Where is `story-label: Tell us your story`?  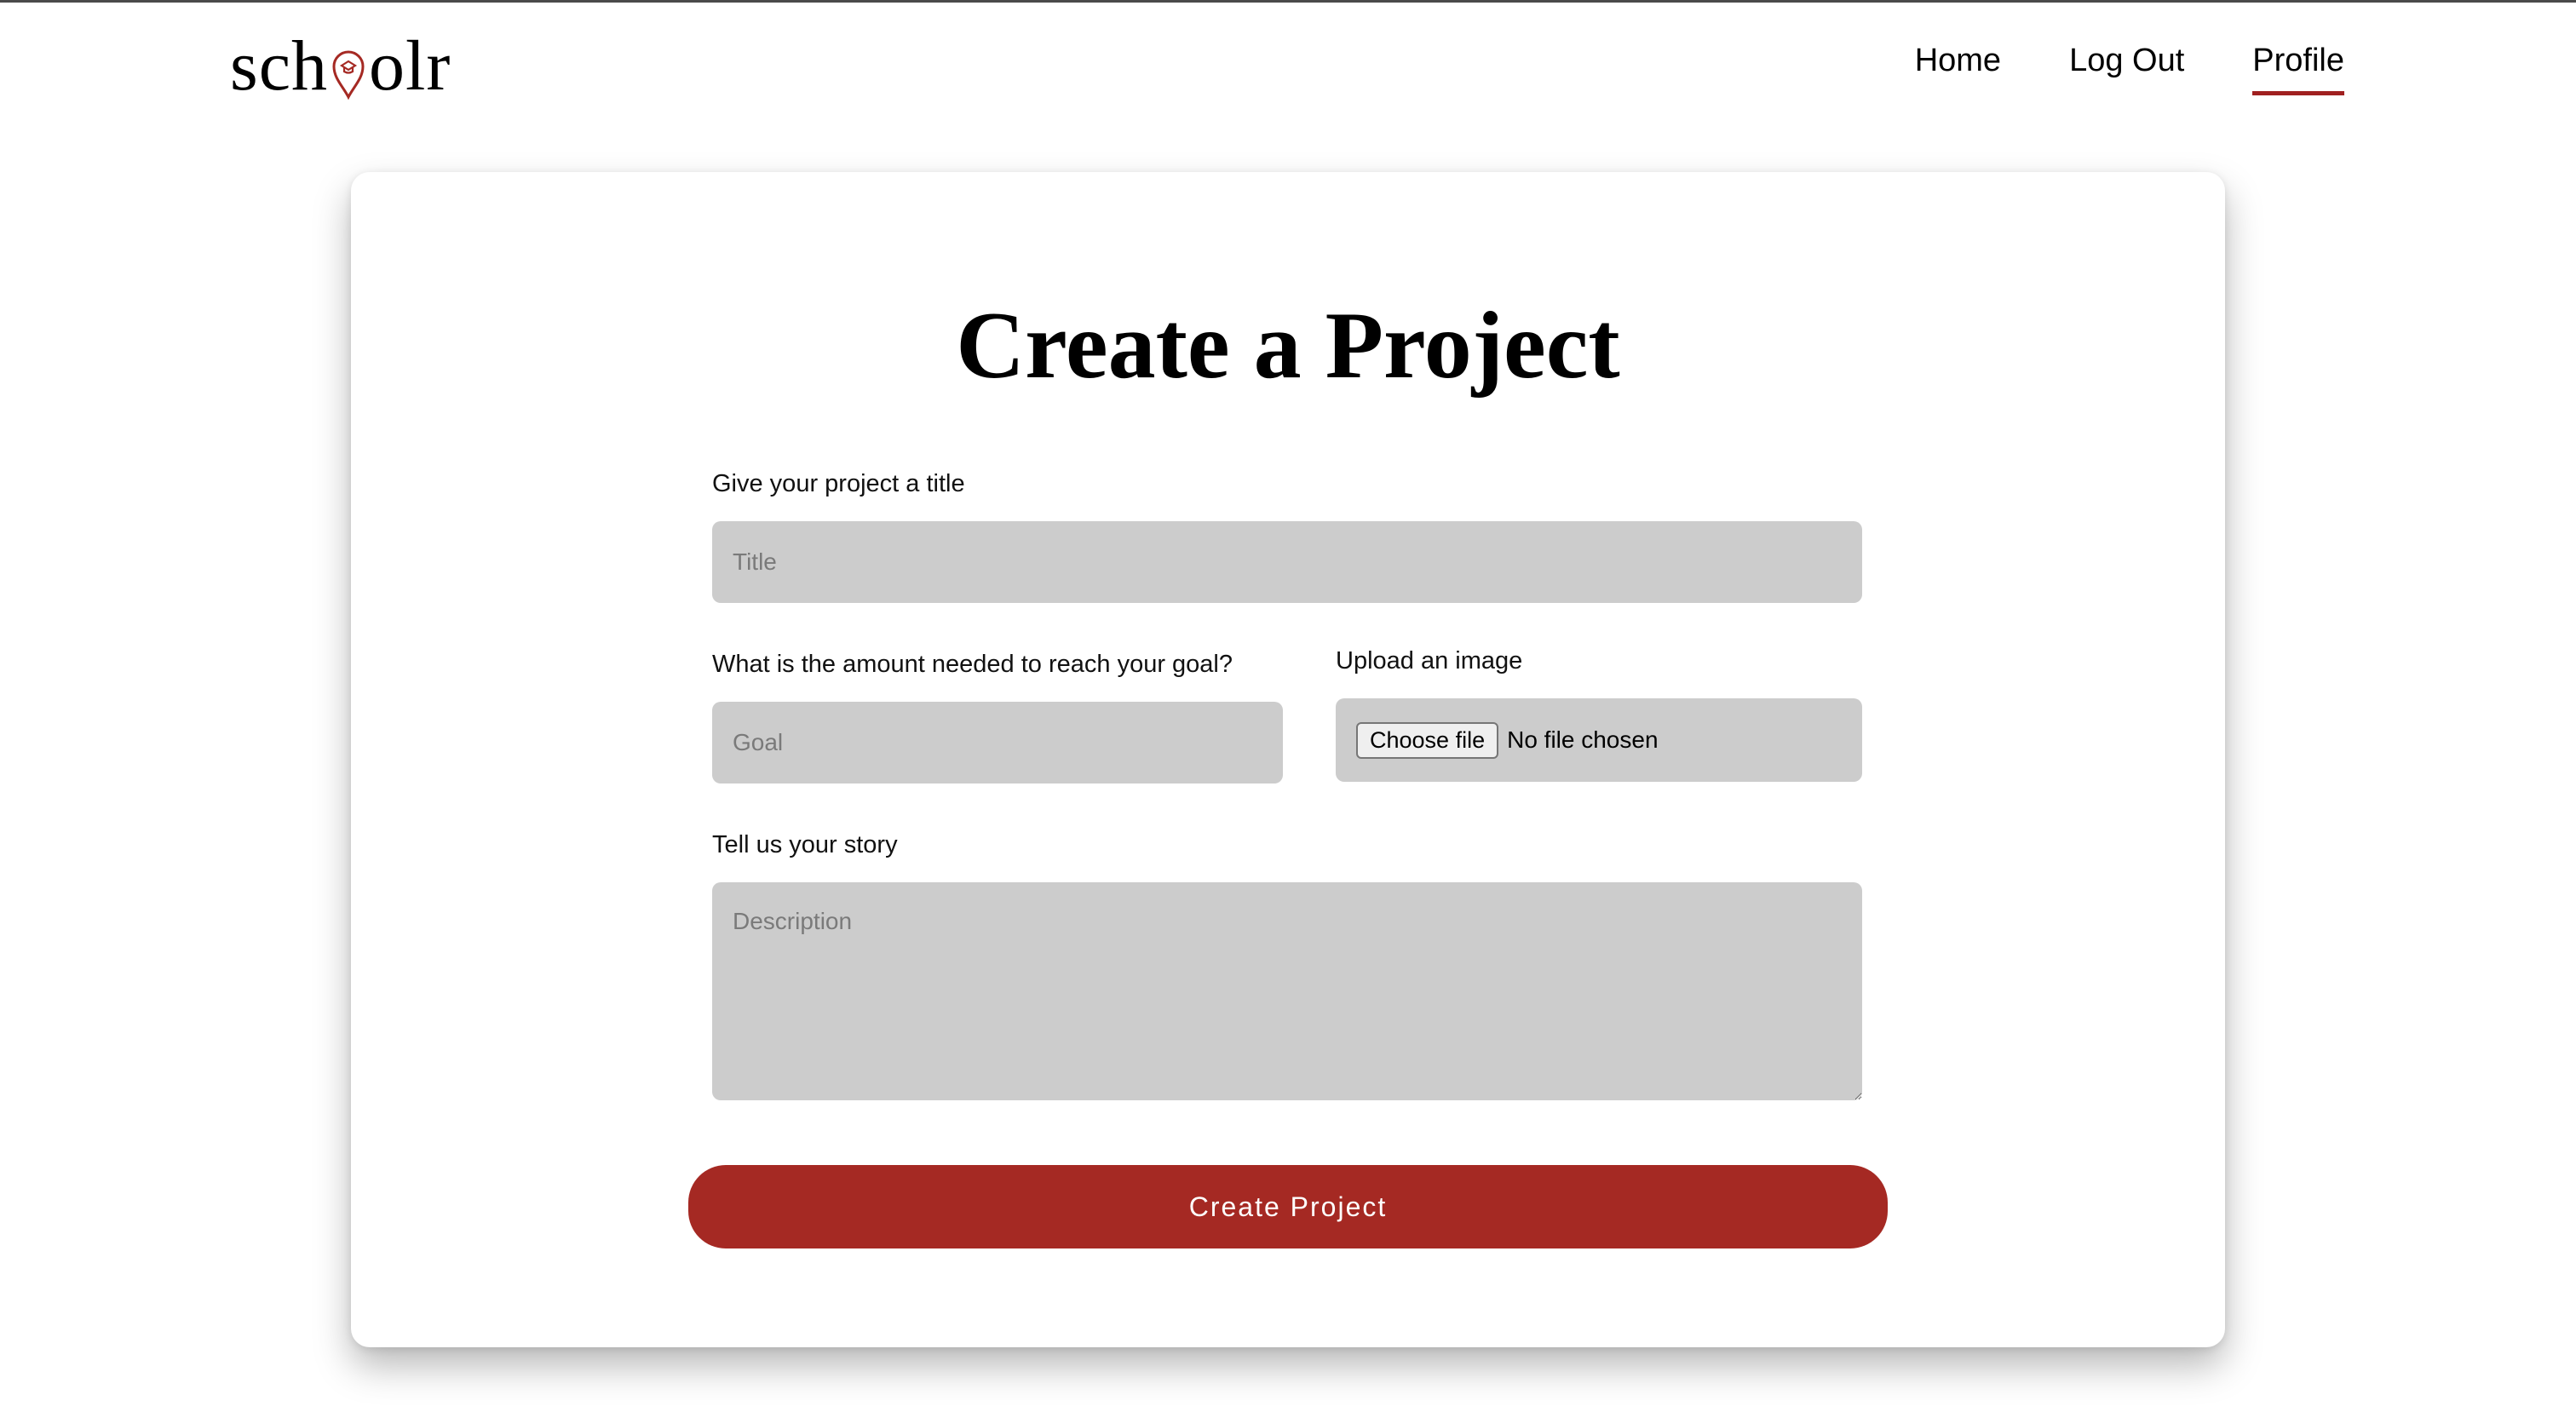 story-label: Tell us your story is located at coordinates (805, 844).